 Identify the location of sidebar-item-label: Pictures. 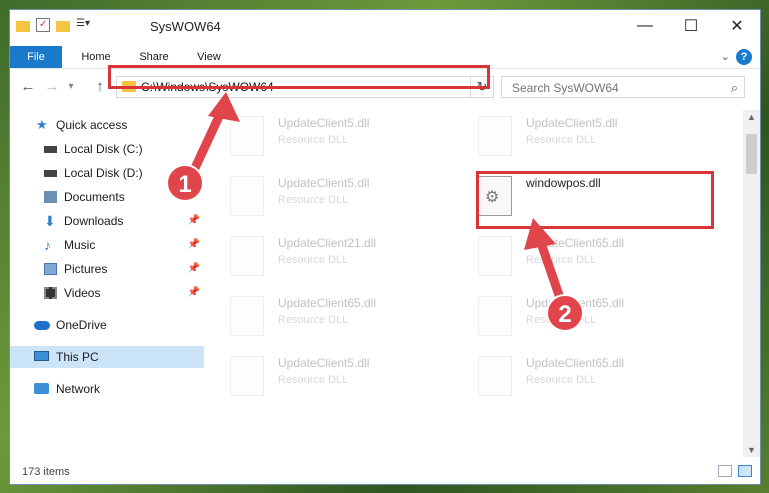
(86, 269).